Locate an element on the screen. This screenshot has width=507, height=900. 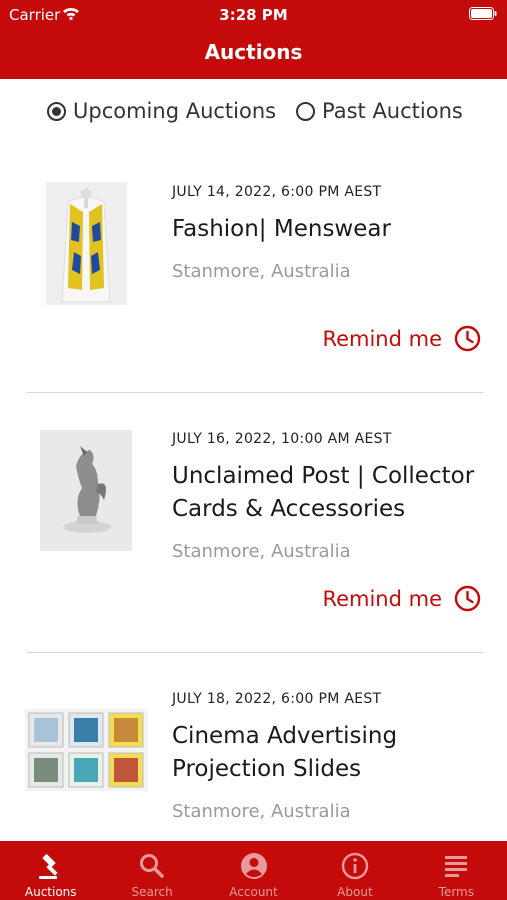
account-icon is located at coordinates (253, 866).